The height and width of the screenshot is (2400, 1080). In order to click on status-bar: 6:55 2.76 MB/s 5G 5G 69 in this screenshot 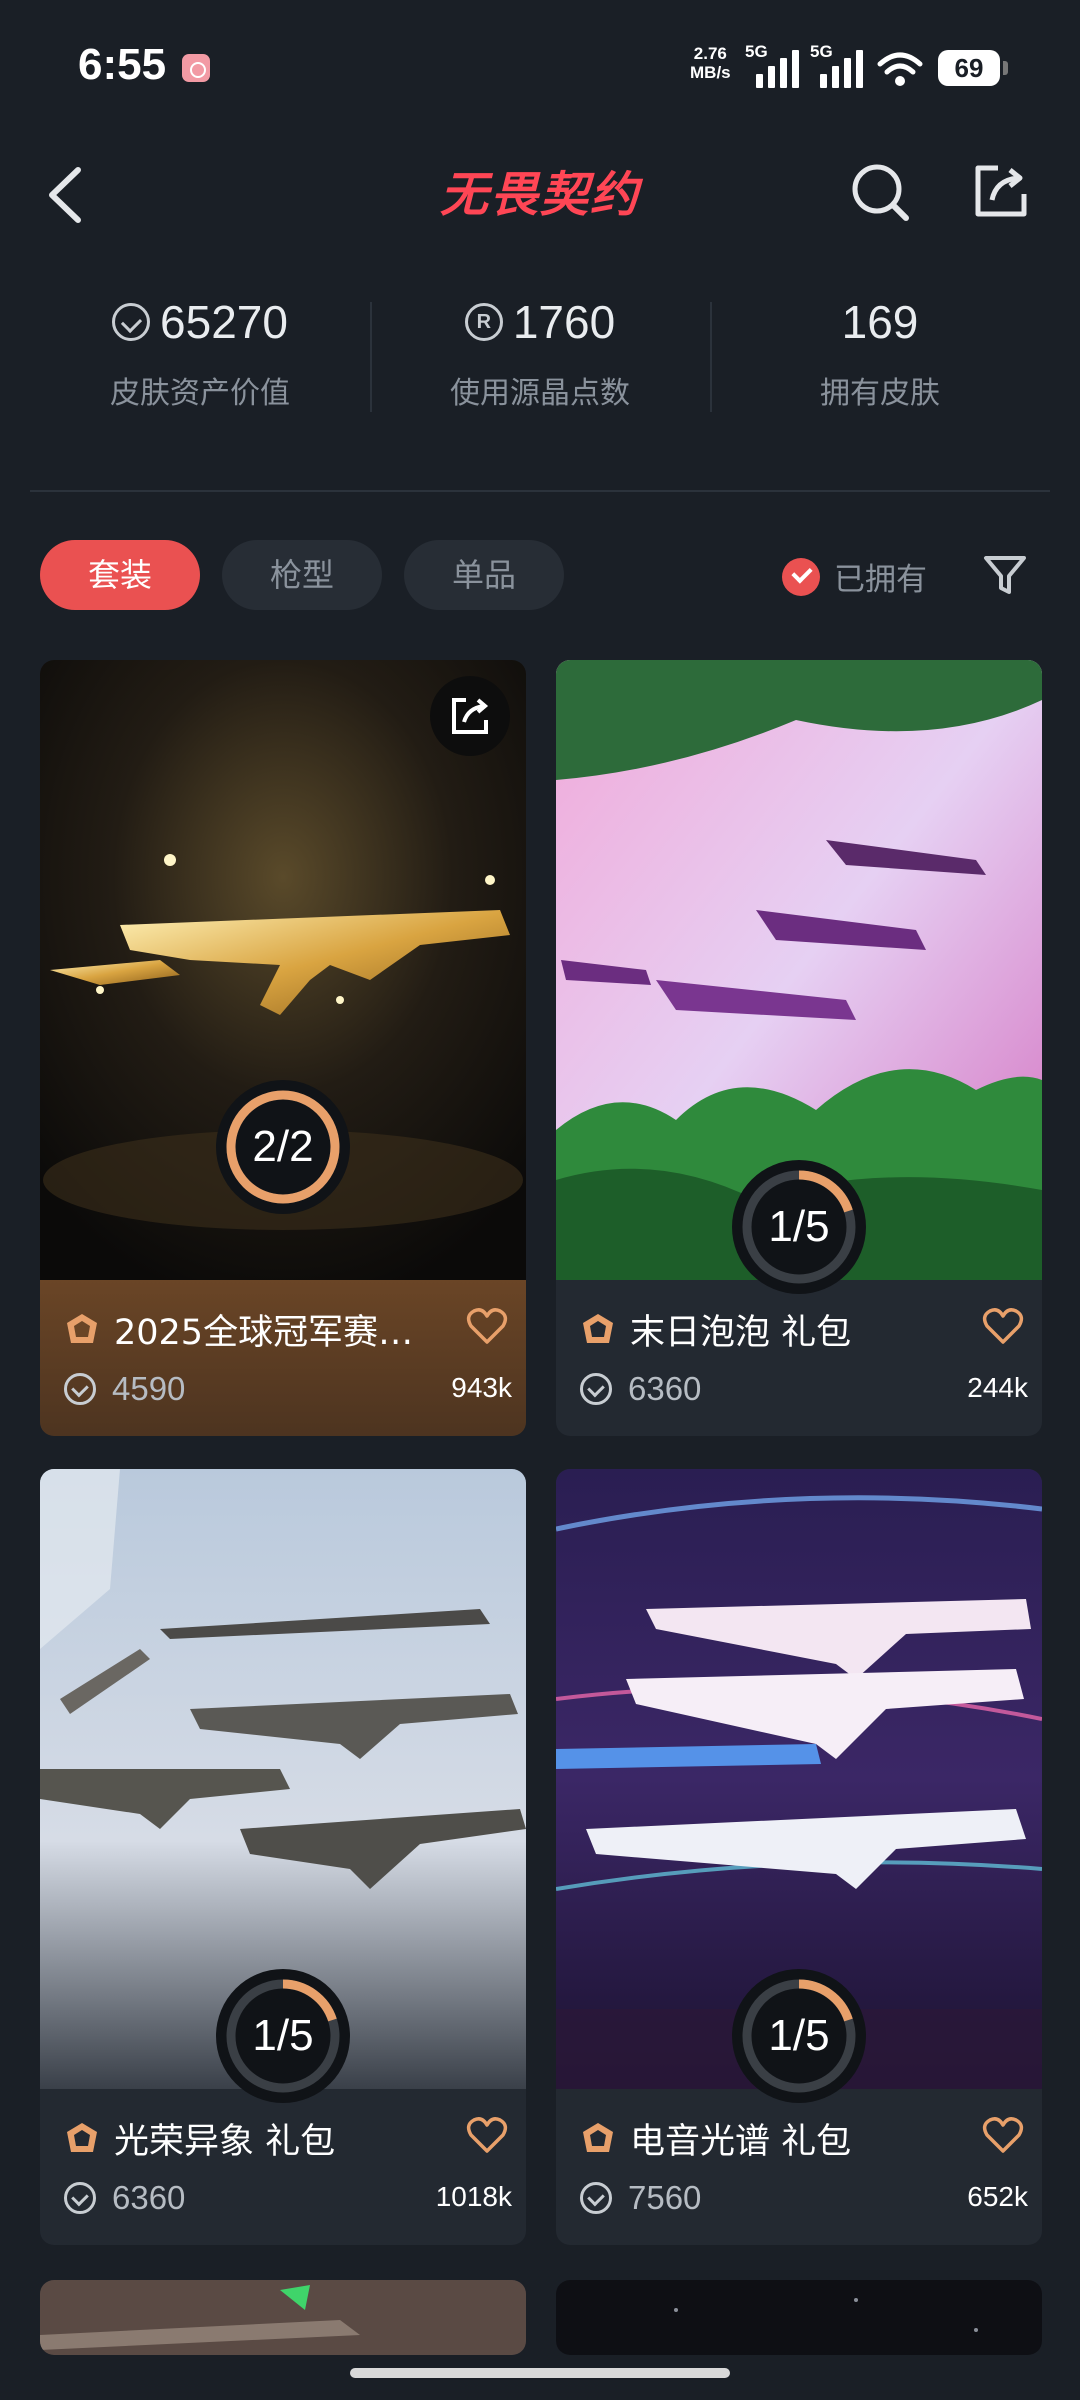, I will do `click(540, 65)`.